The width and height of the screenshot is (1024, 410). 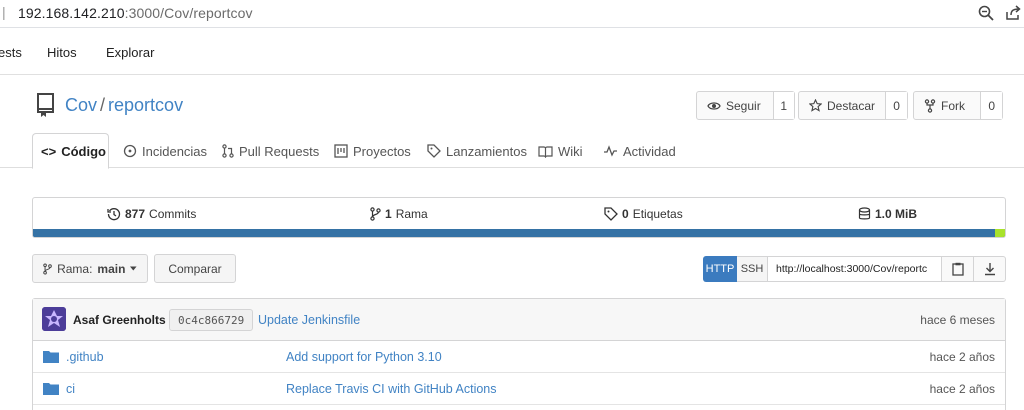 What do you see at coordinates (815, 105) in the screenshot?
I see `star-icon` at bounding box center [815, 105].